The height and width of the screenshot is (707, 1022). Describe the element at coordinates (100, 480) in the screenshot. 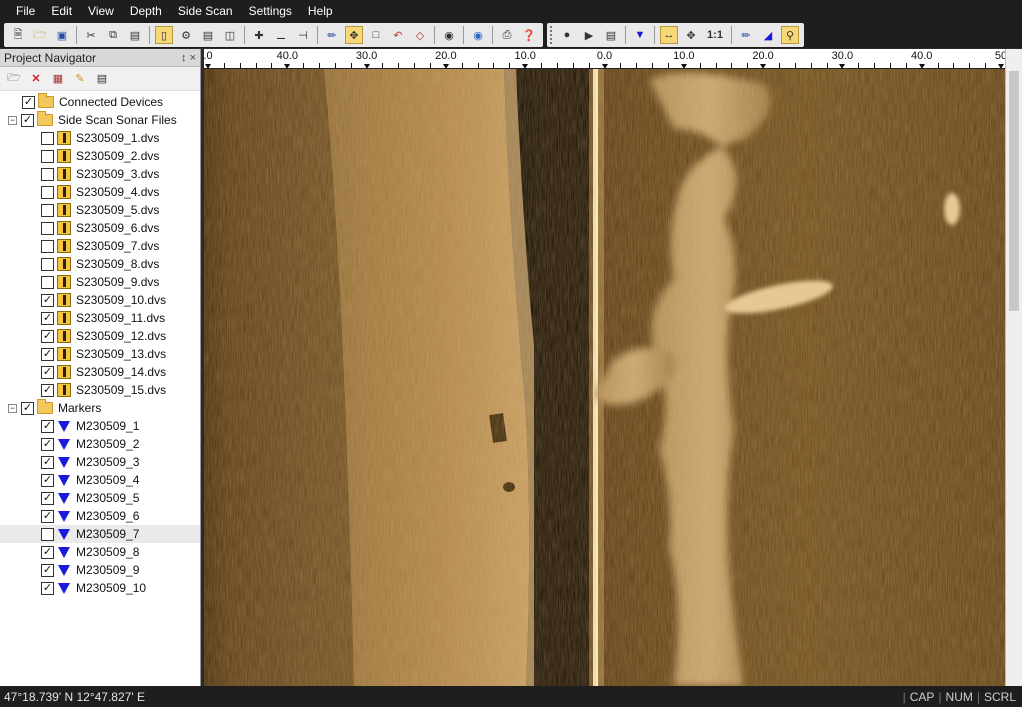

I see `marker-item: ✓ M230509_4` at that location.